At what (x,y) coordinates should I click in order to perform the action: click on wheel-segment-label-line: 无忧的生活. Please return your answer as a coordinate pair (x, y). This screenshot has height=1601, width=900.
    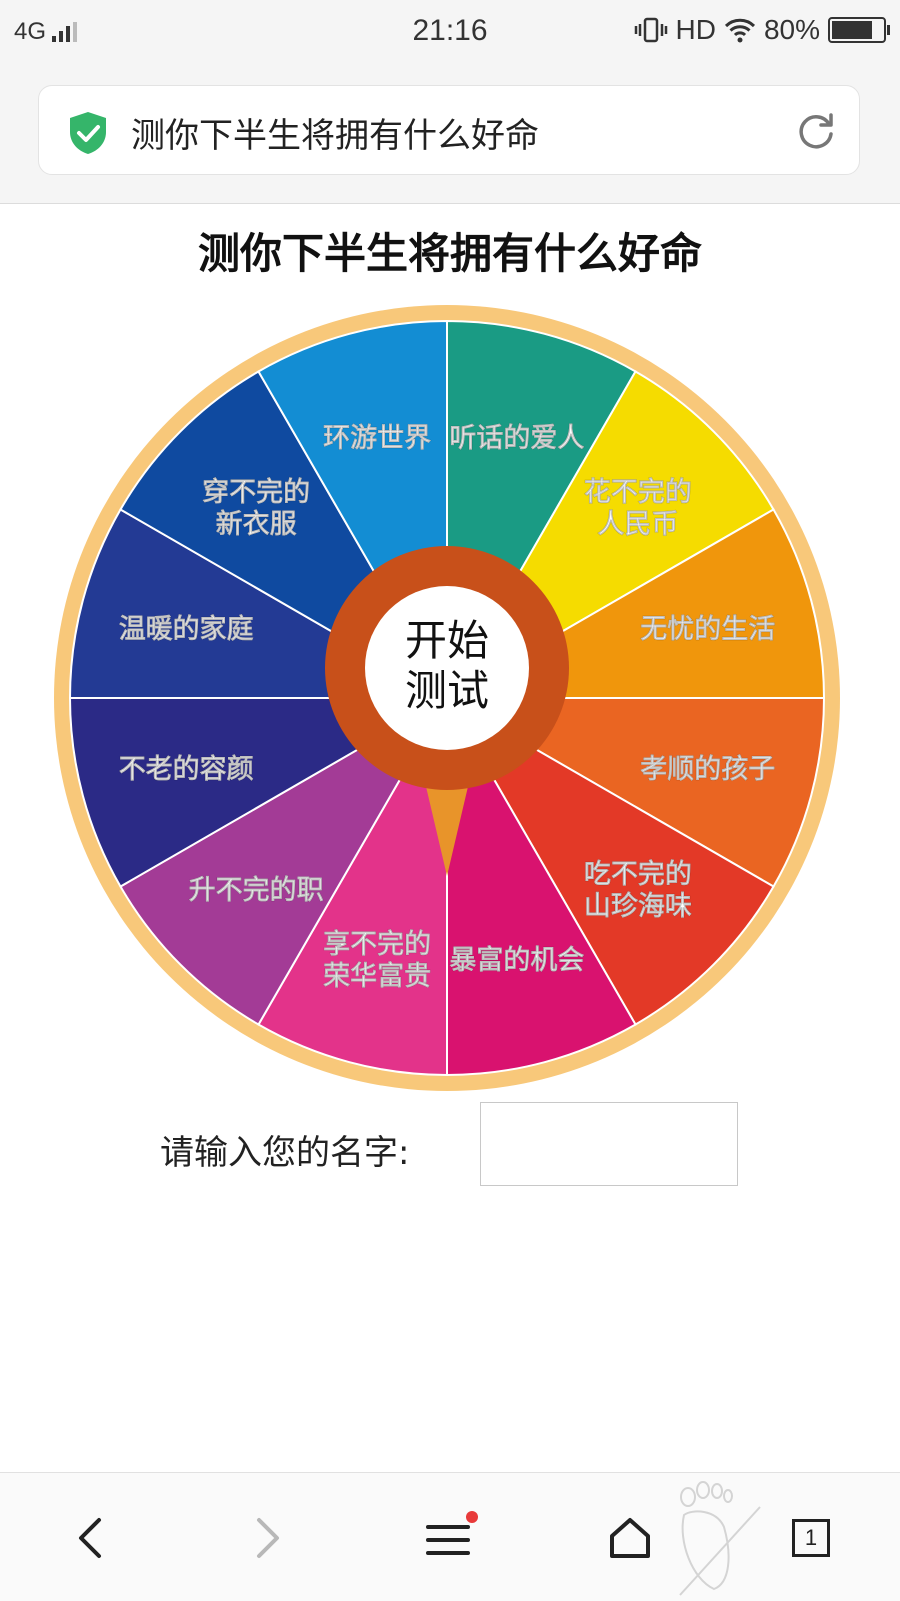
    Looking at the image, I should click on (707, 629).